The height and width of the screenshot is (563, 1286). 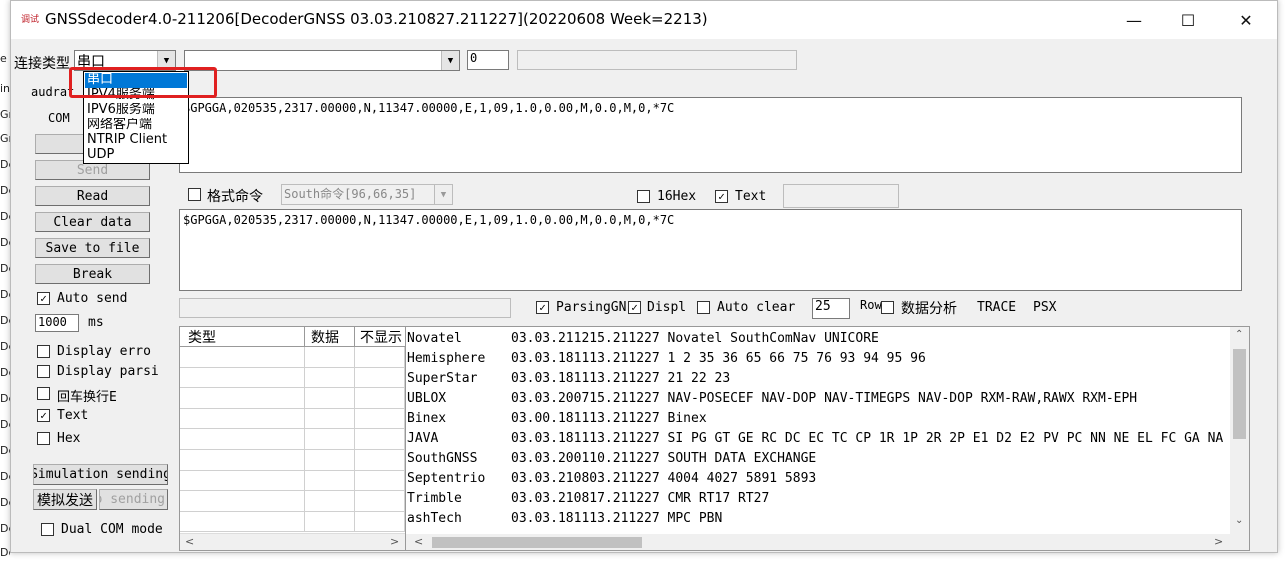 What do you see at coordinates (434, 518) in the screenshot?
I see `decoder-name: ashTech` at bounding box center [434, 518].